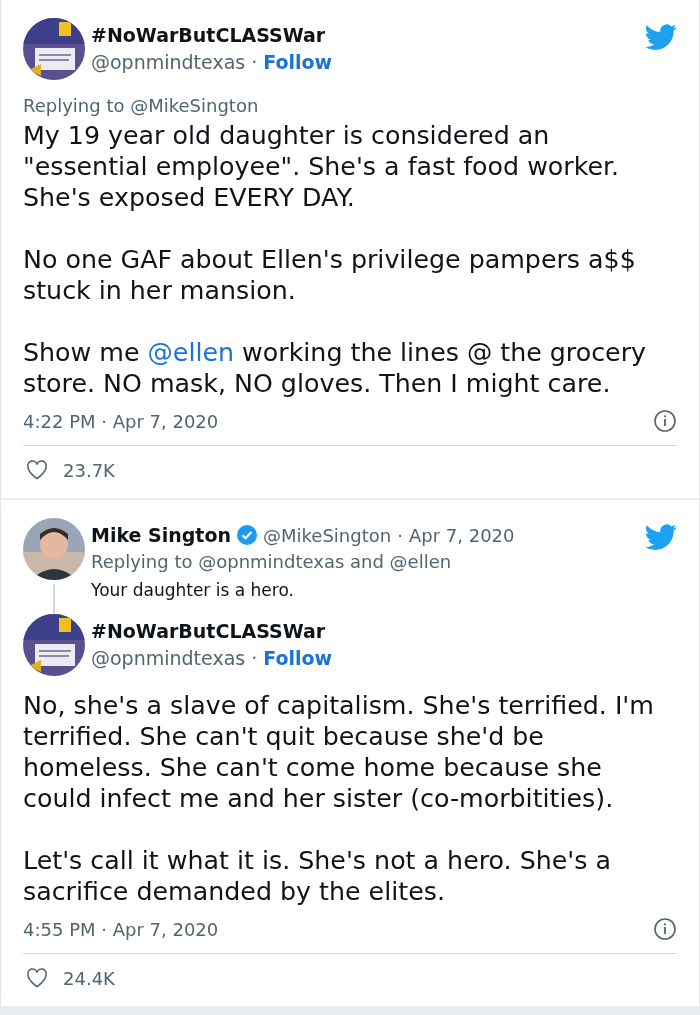  Describe the element at coordinates (330, 275) in the screenshot. I see `tweet-text: No one GAF about Ellen's privilege pampers a$$ stuck in her mansion.` at that location.